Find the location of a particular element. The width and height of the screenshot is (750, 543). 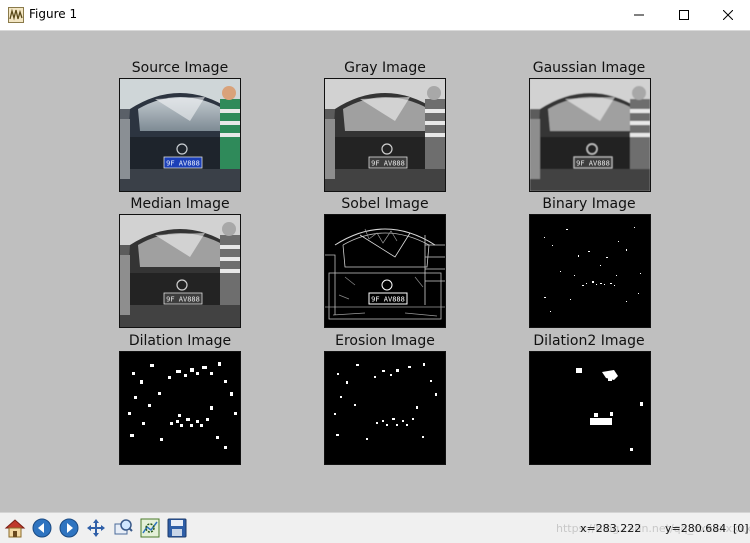

save-icon is located at coordinates (177, 528).